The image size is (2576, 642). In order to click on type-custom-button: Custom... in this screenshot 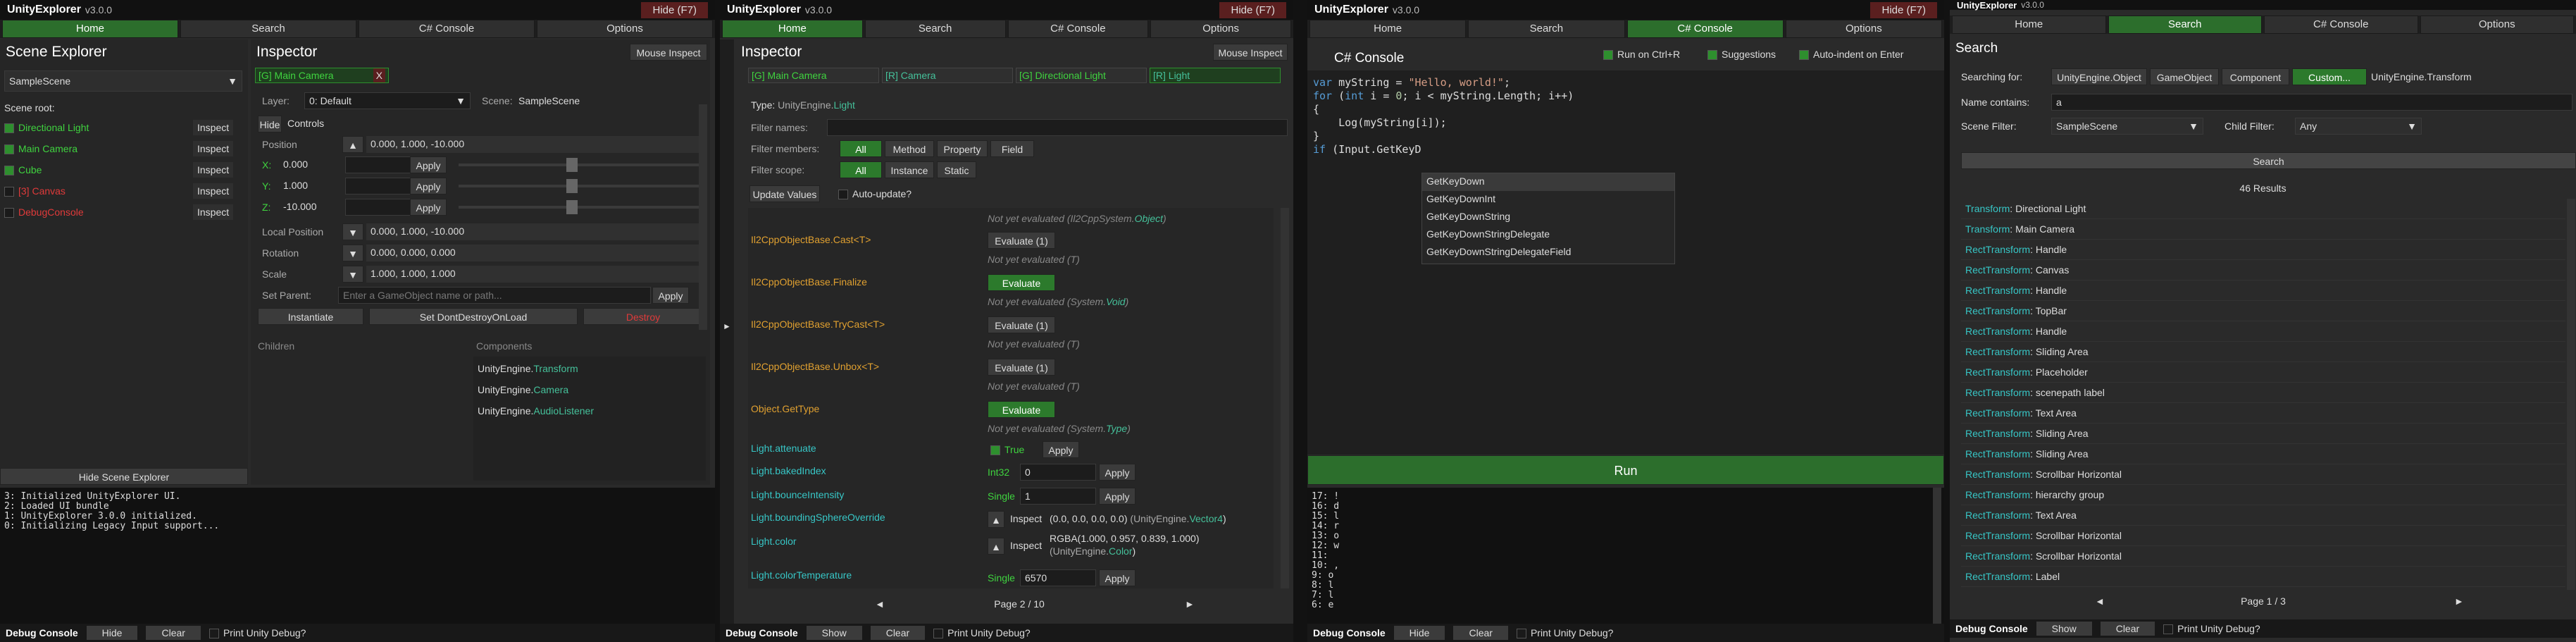, I will do `click(2329, 76)`.